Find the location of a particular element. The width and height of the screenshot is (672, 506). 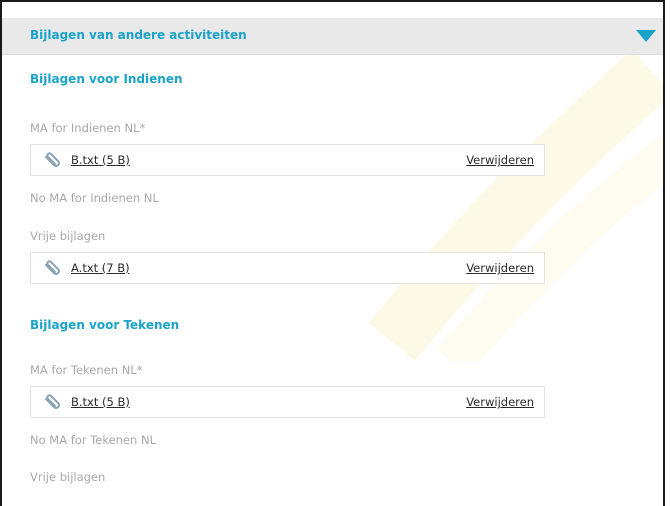

field-label-no-ma-tekenen: No MA for Tekenen NL is located at coordinates (93, 440).